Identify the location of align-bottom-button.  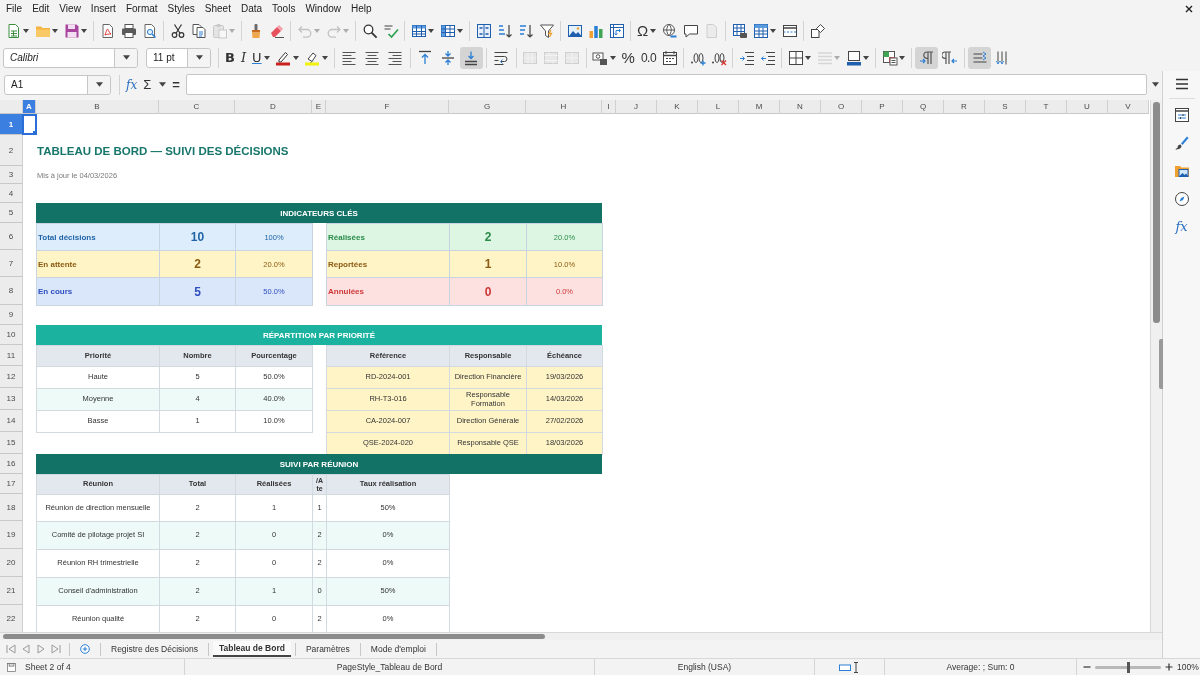
(471, 57).